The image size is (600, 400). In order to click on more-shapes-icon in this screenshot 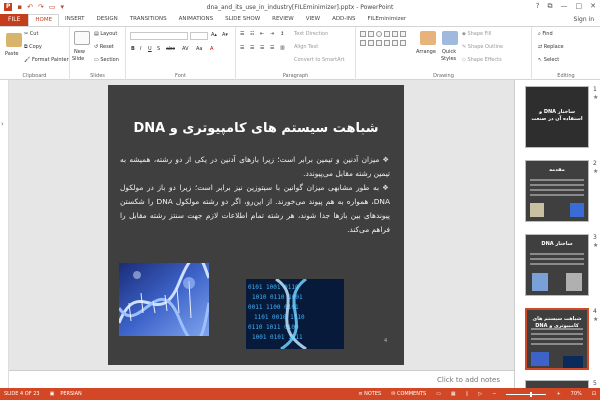, I will do `click(403, 43)`.